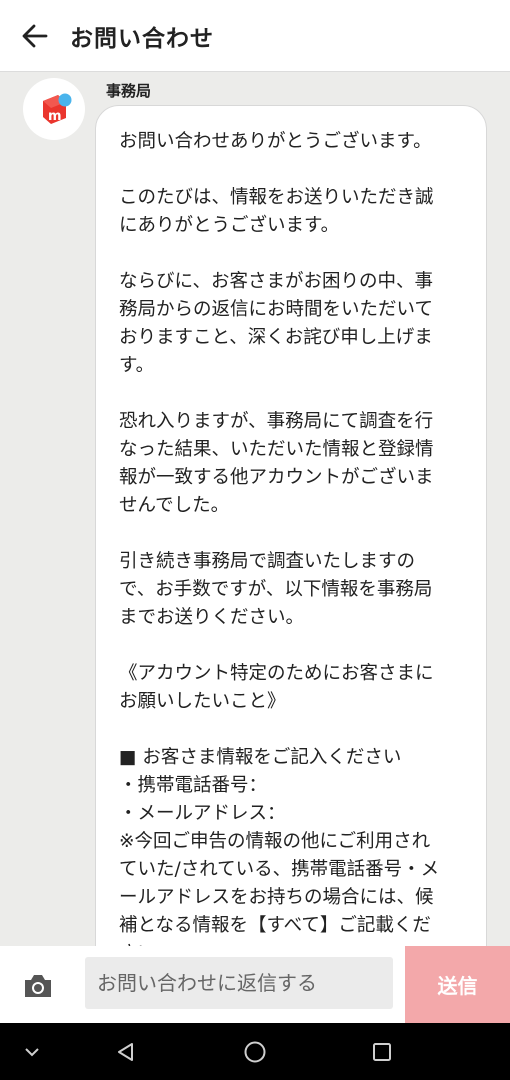 The image size is (510, 1080). Describe the element at coordinates (276, 309) in the screenshot. I see `message-line: 務局からの返信にお時間をいただいて` at that location.